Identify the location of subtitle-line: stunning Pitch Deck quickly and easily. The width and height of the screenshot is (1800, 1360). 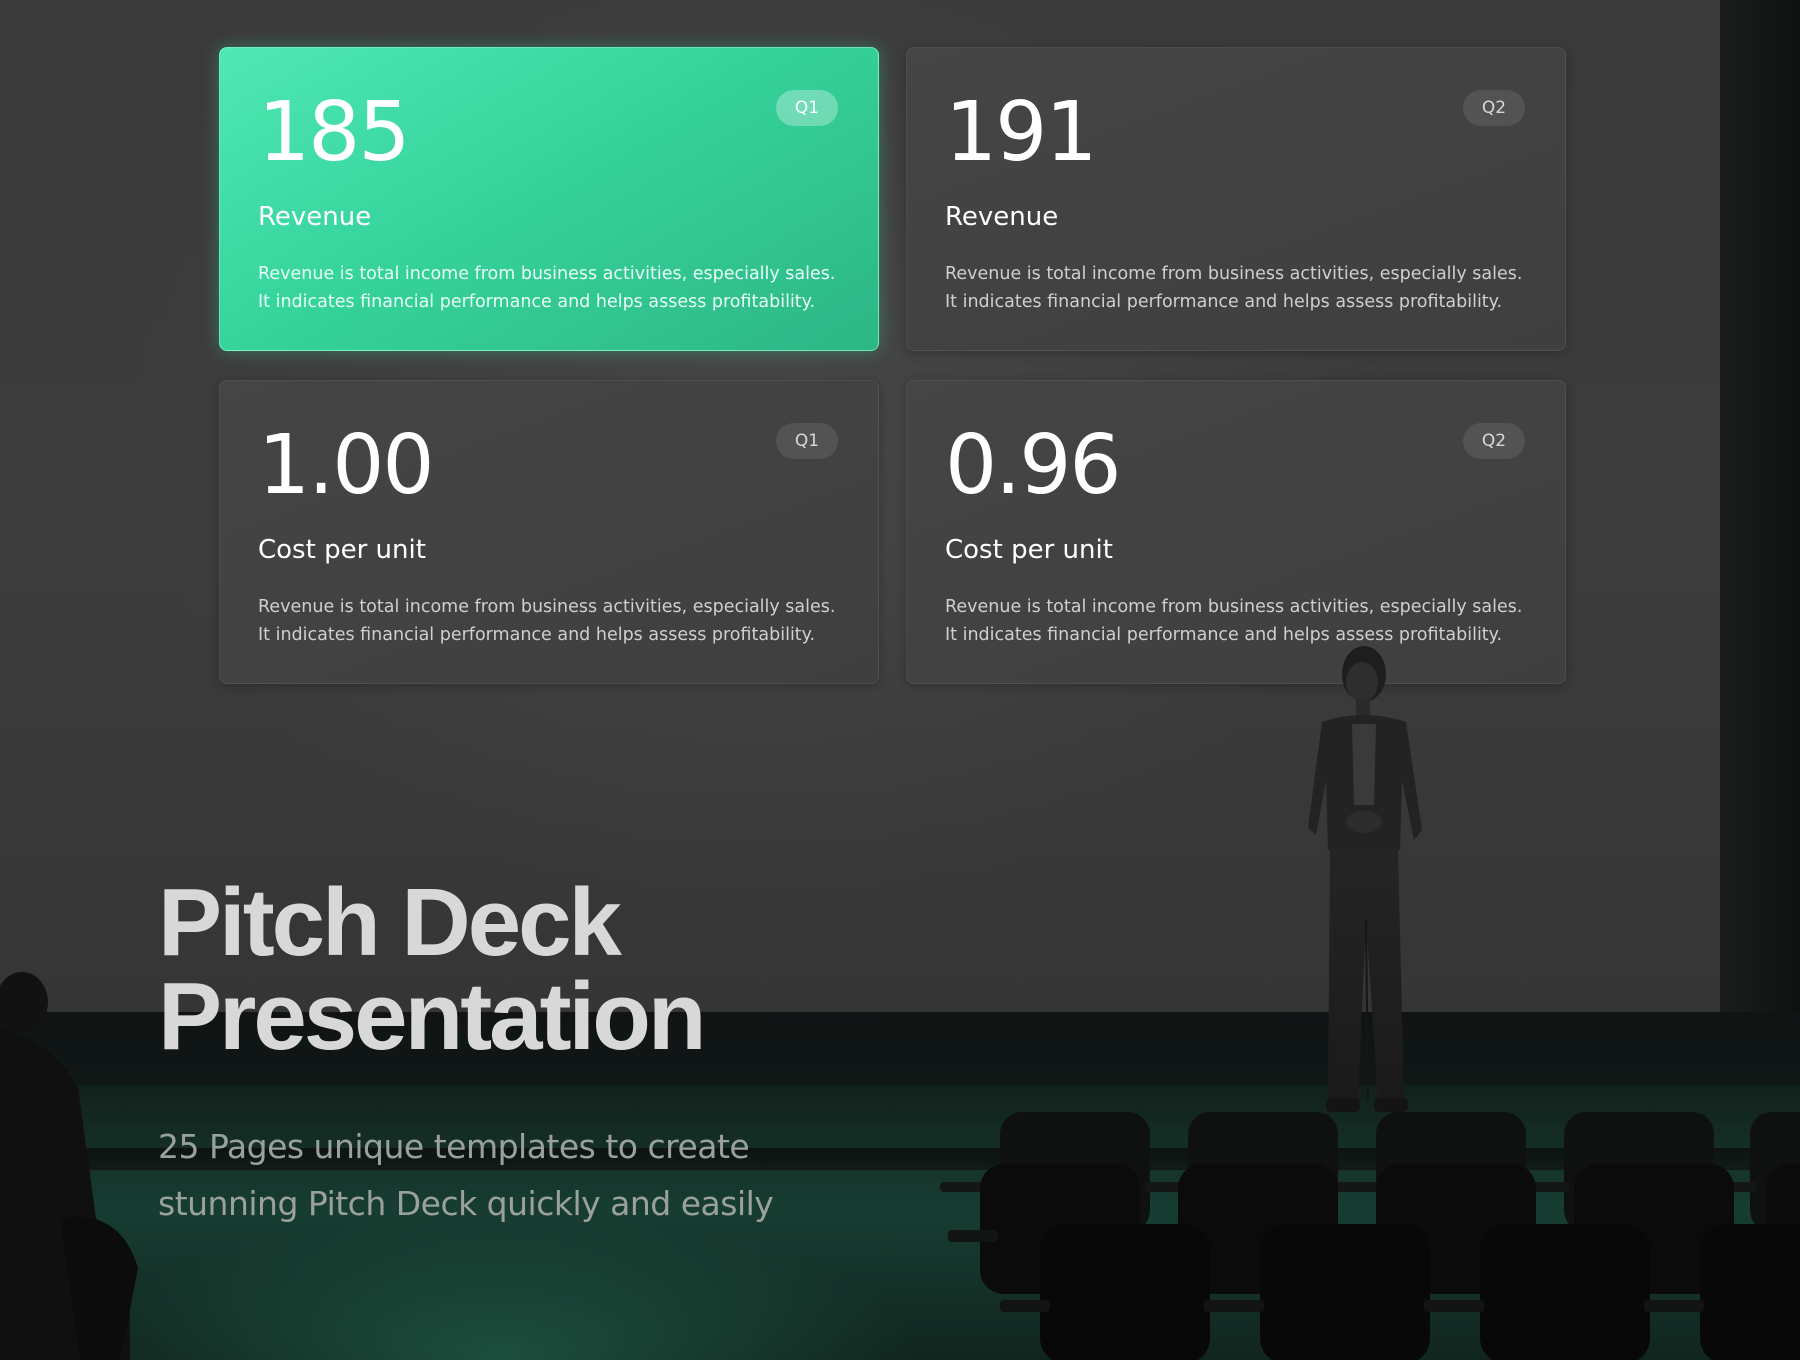
(466, 1203).